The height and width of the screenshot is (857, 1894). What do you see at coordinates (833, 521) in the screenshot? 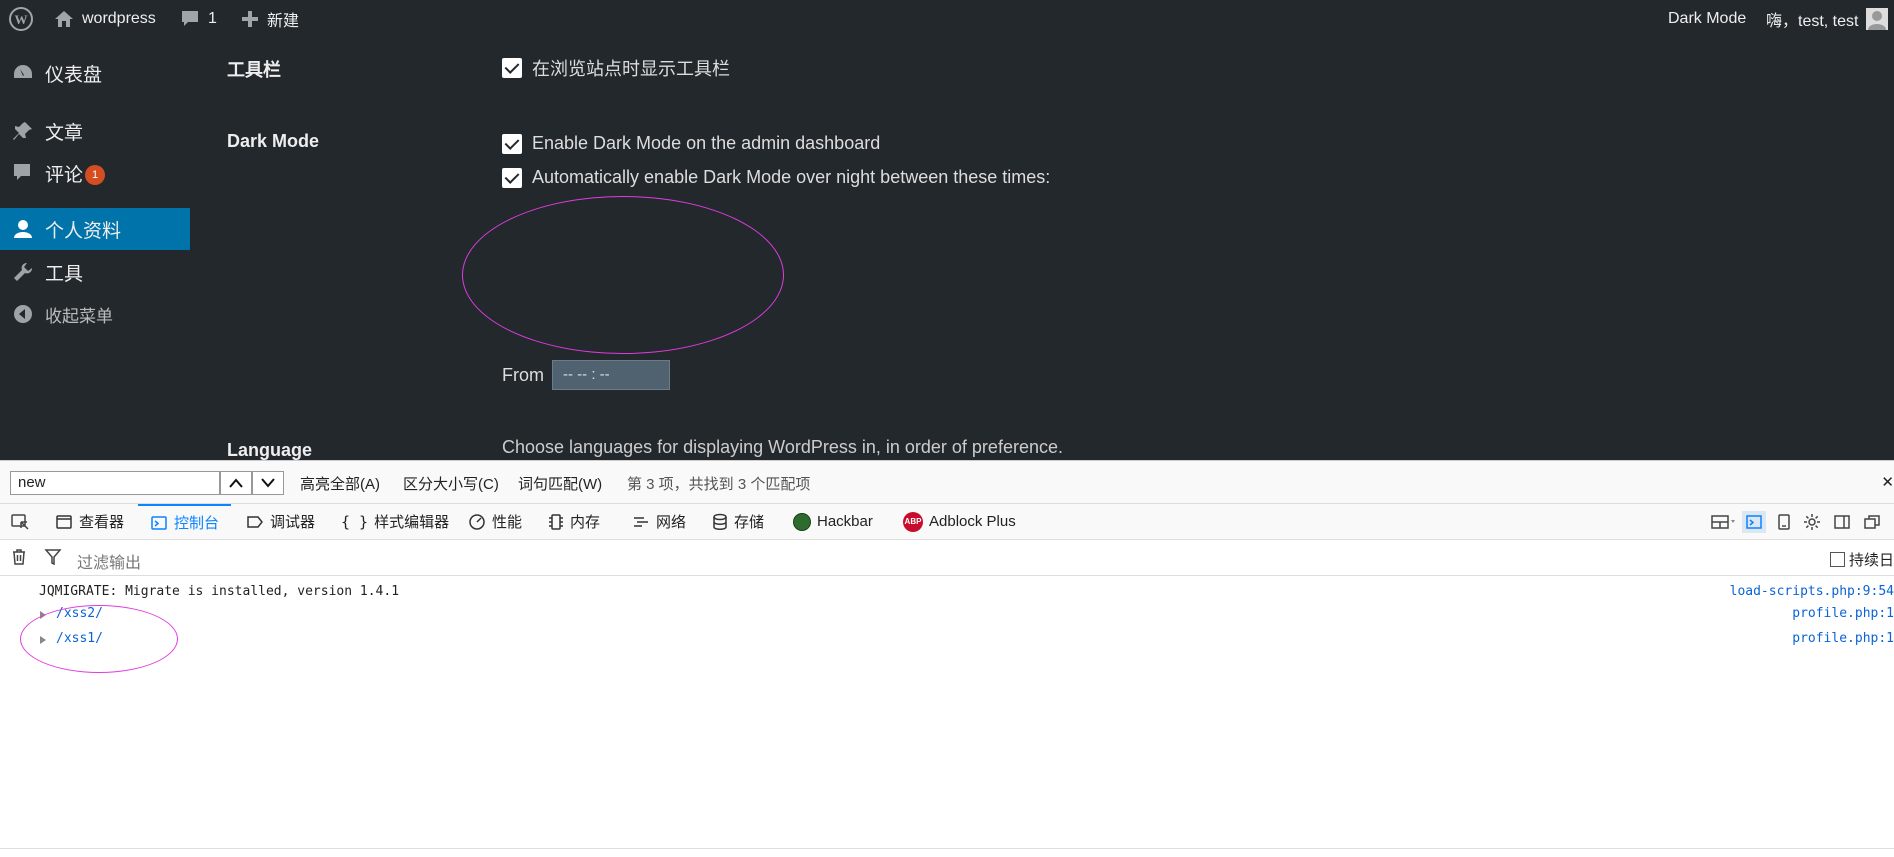
I see `tab-hackbar: Hackbar` at bounding box center [833, 521].